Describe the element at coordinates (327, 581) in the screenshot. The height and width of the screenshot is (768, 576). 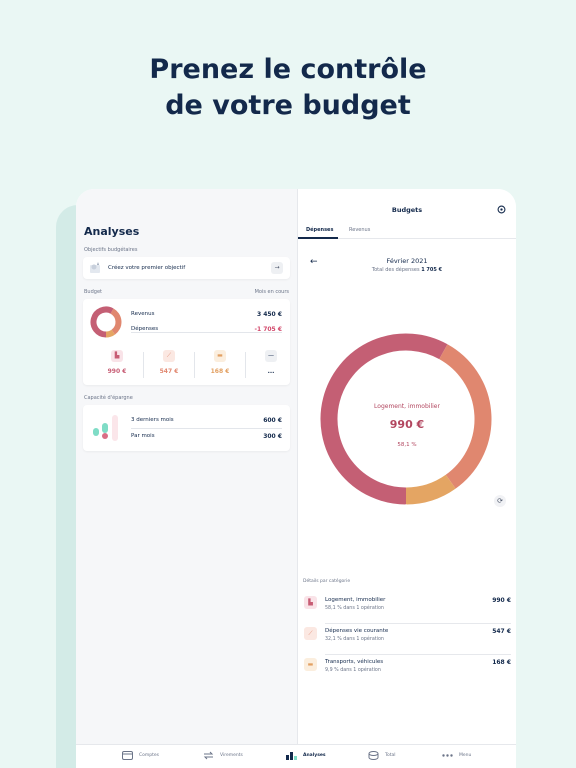
I see `details-label: Détails par catégorie` at that location.